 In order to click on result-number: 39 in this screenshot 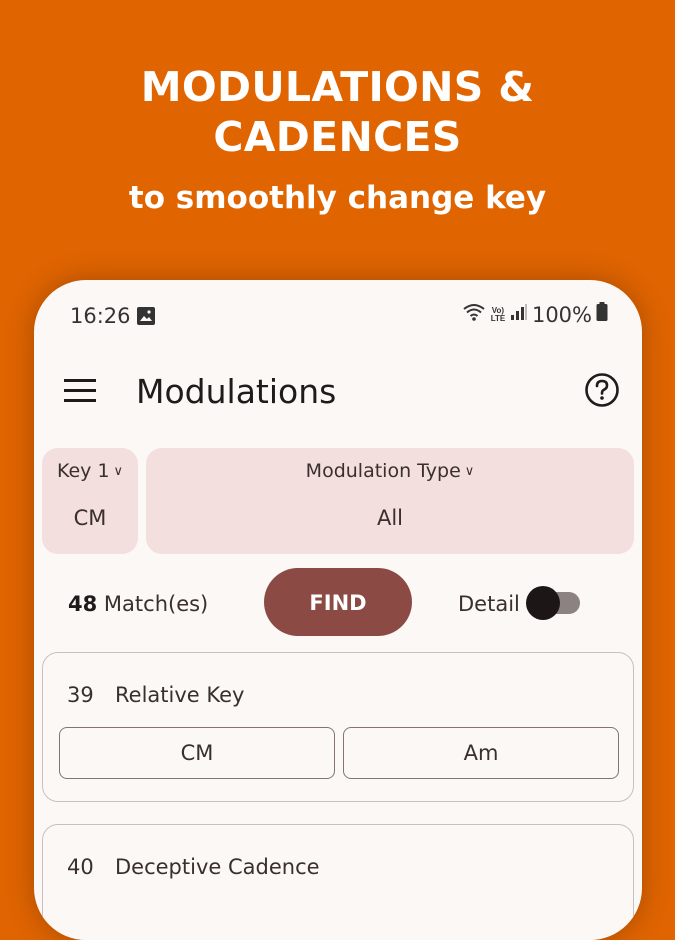, I will do `click(80, 695)`.